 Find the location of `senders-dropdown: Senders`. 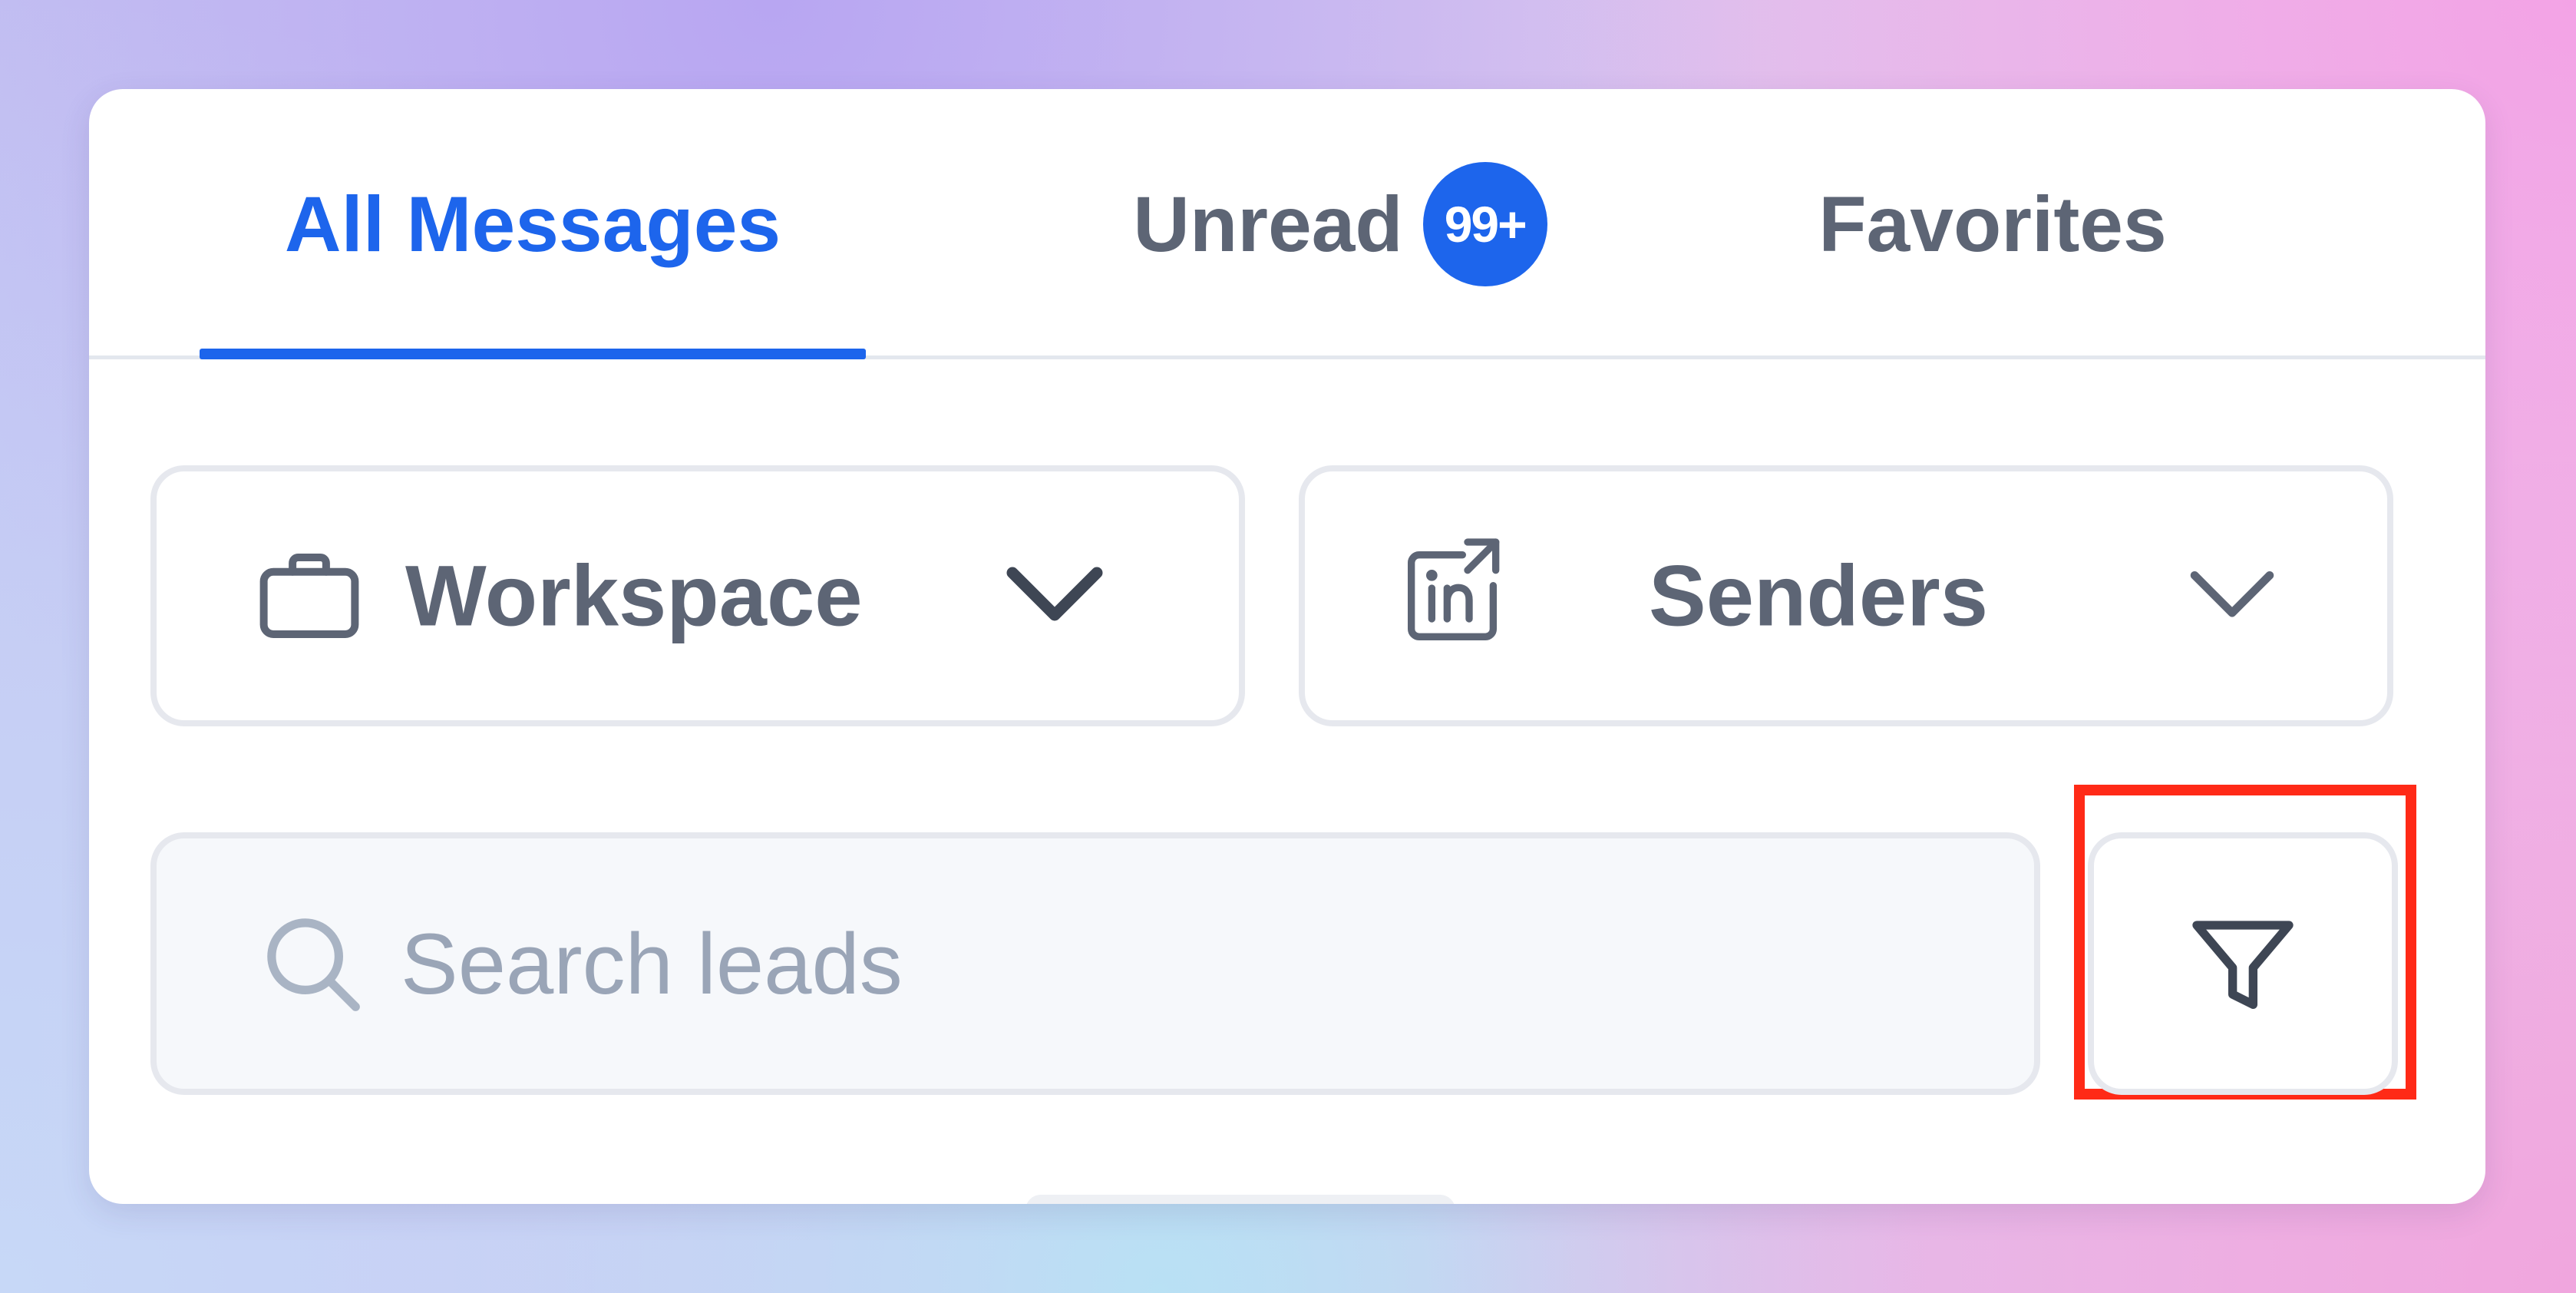

senders-dropdown: Senders is located at coordinates (1846, 595).